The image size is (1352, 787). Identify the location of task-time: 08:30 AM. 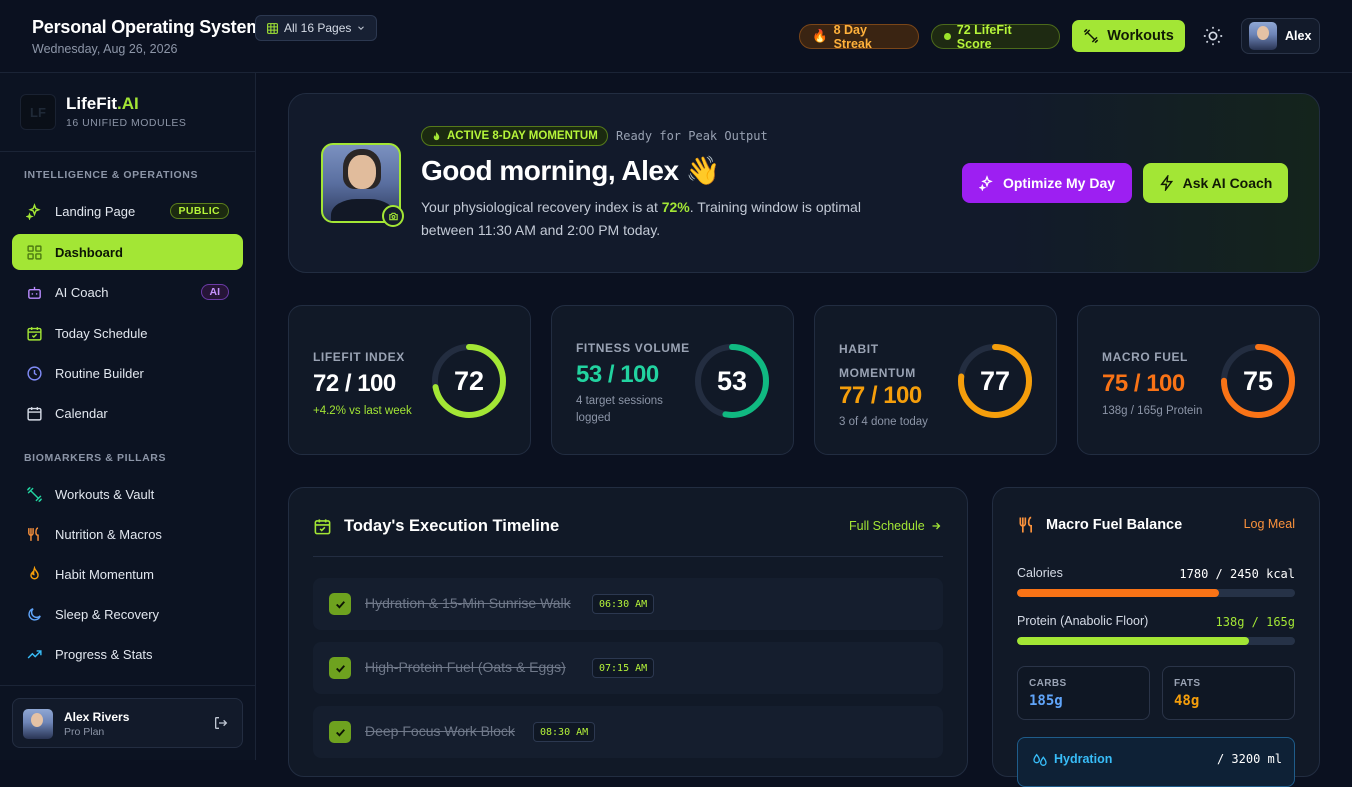
(564, 732).